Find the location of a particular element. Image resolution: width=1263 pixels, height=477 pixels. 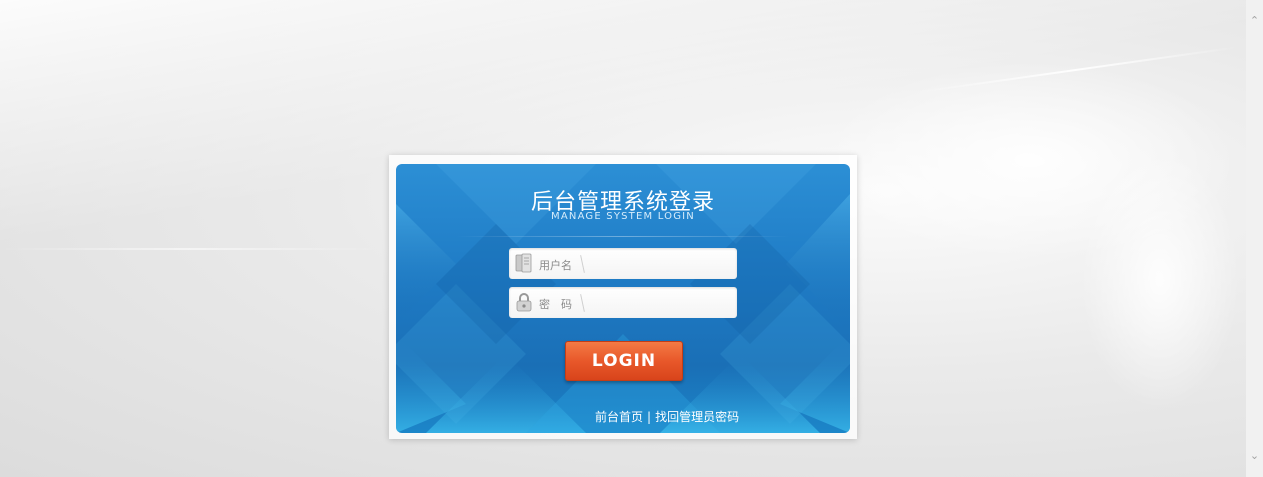

footer-links: 前台首页 | 找回管理员密码 is located at coordinates (667, 416).